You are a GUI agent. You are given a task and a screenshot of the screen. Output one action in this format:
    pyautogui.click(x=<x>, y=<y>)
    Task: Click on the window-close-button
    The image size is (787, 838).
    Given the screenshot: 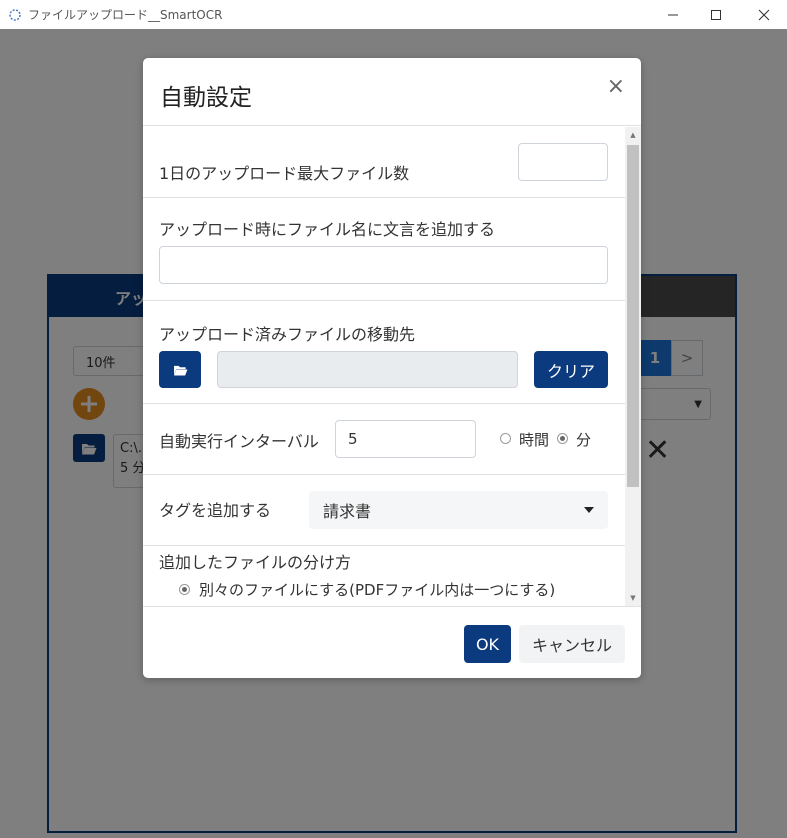 What is the action you would take?
    pyautogui.click(x=764, y=14)
    